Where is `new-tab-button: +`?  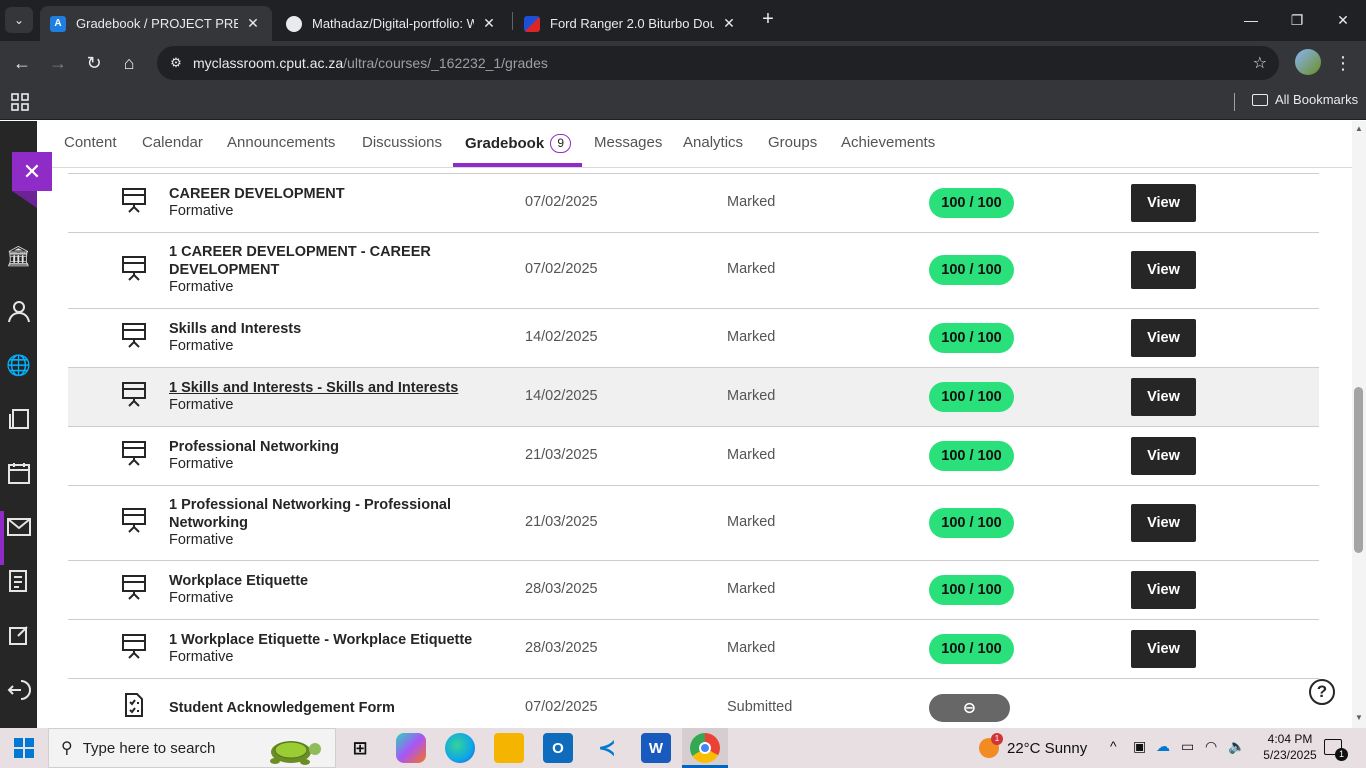 new-tab-button: + is located at coordinates (768, 20).